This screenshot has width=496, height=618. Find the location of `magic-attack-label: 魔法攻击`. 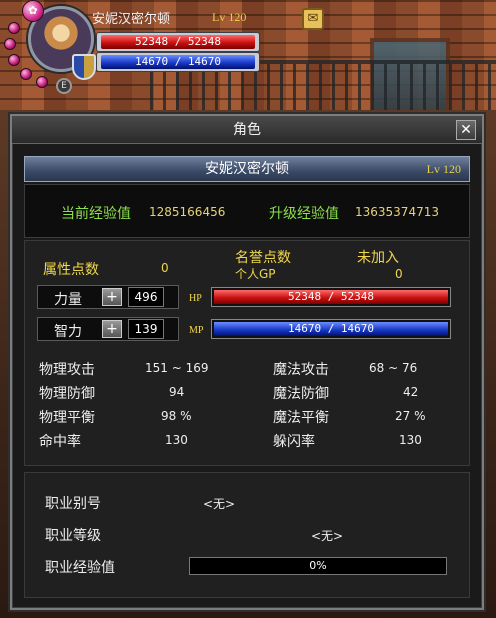

magic-attack-label: 魔法攻击 is located at coordinates (301, 370).